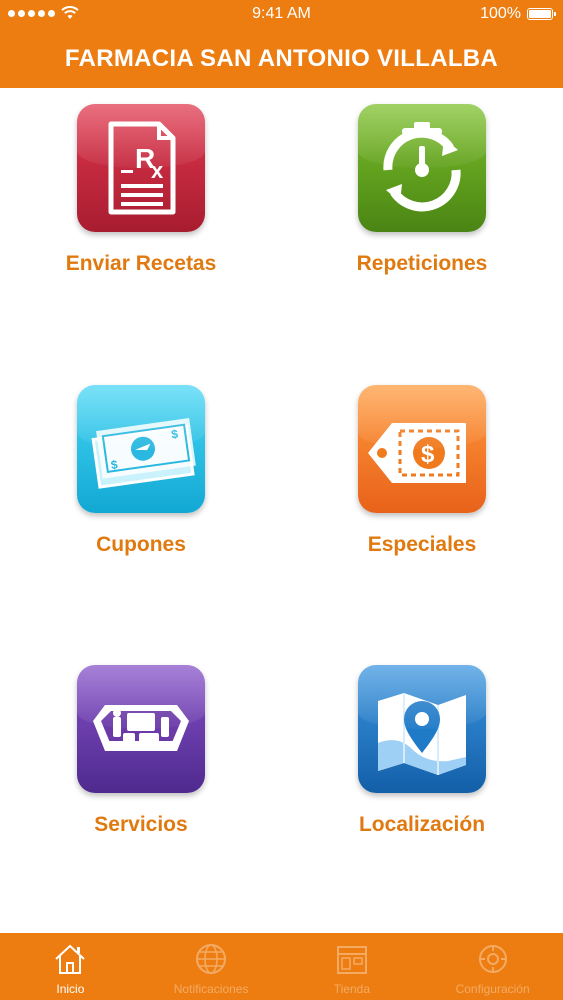 This screenshot has width=563, height=1000. I want to click on tile-especiales: $ Especiales, so click(422, 471).